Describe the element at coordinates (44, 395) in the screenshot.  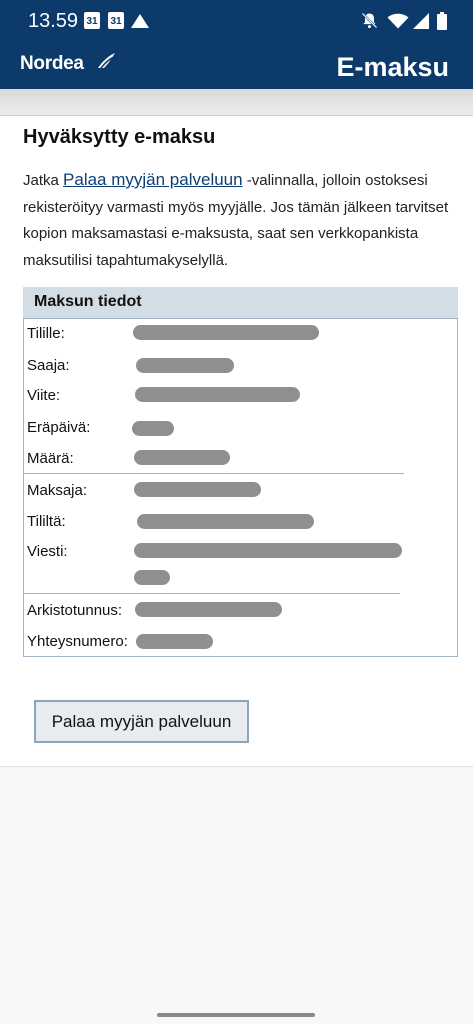
I see `detail-label-reference: Viite:` at that location.